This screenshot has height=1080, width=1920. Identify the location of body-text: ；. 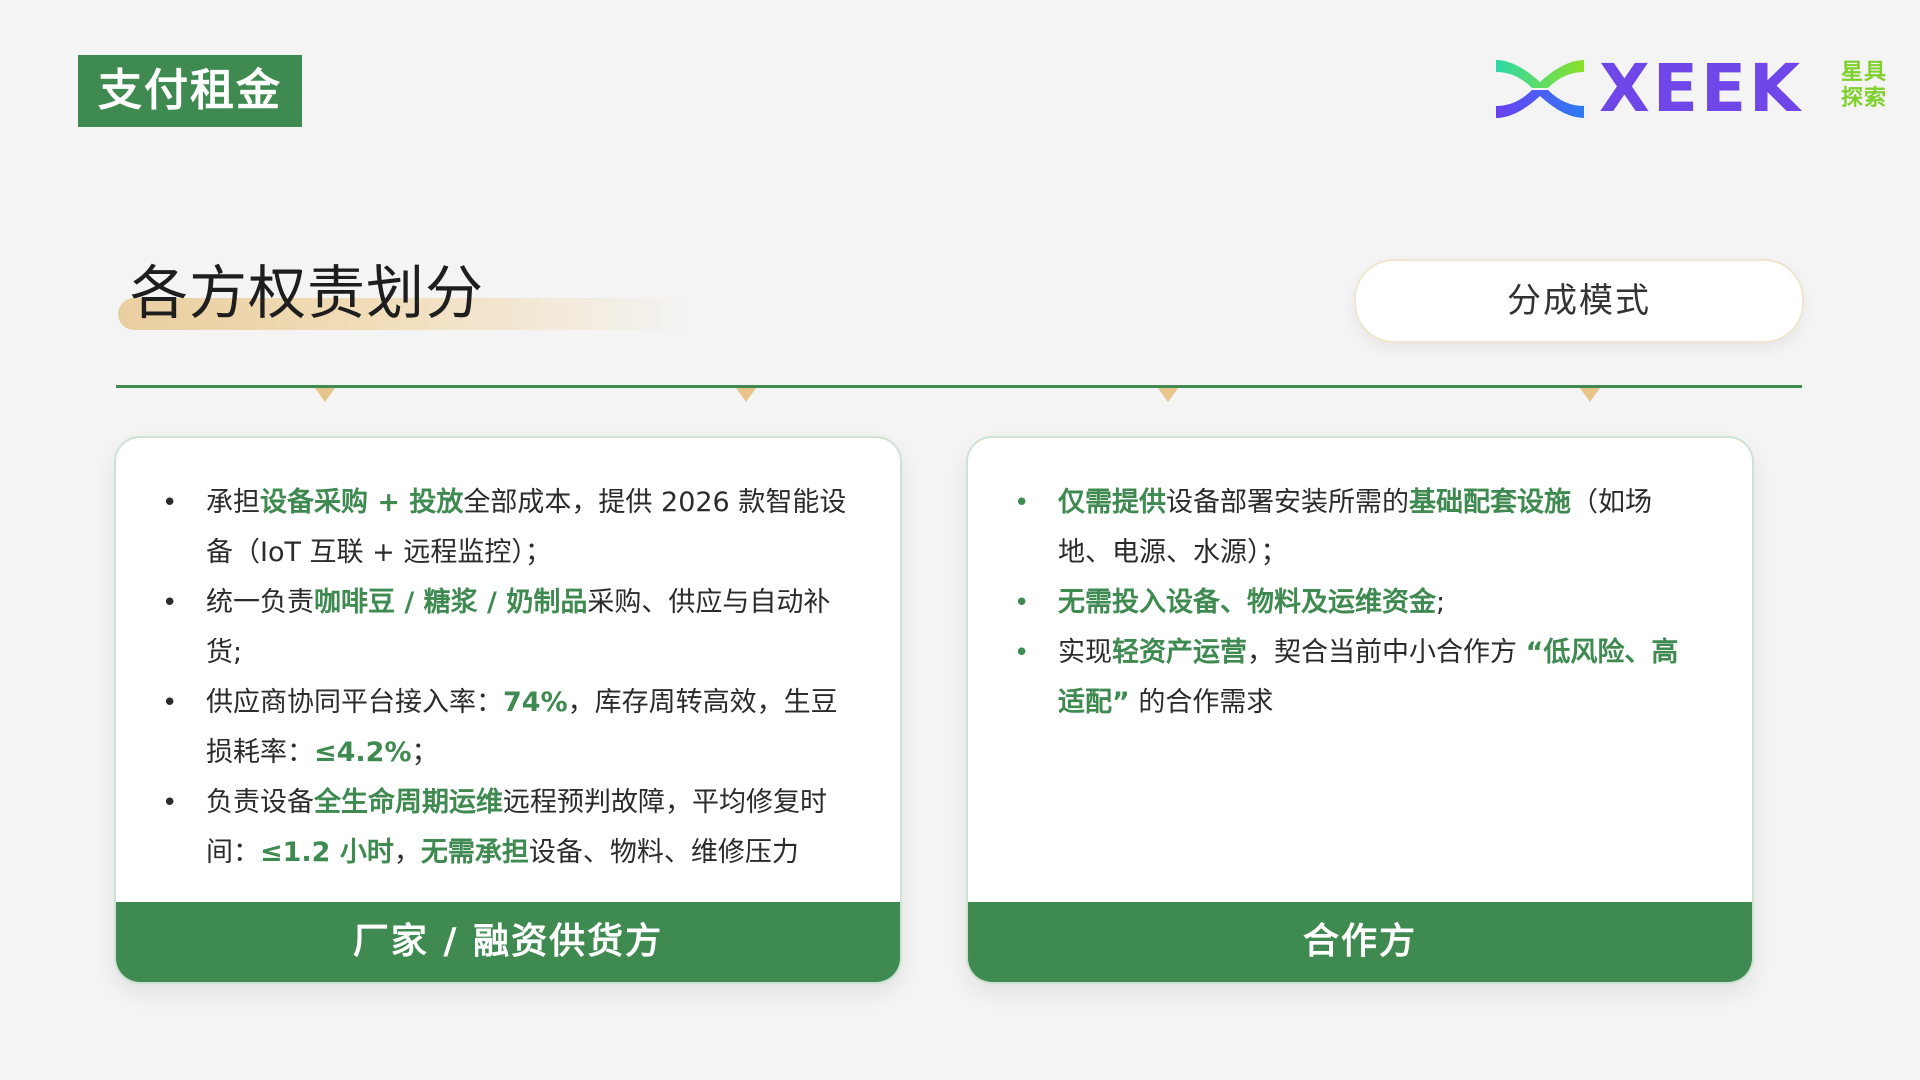
(425, 752).